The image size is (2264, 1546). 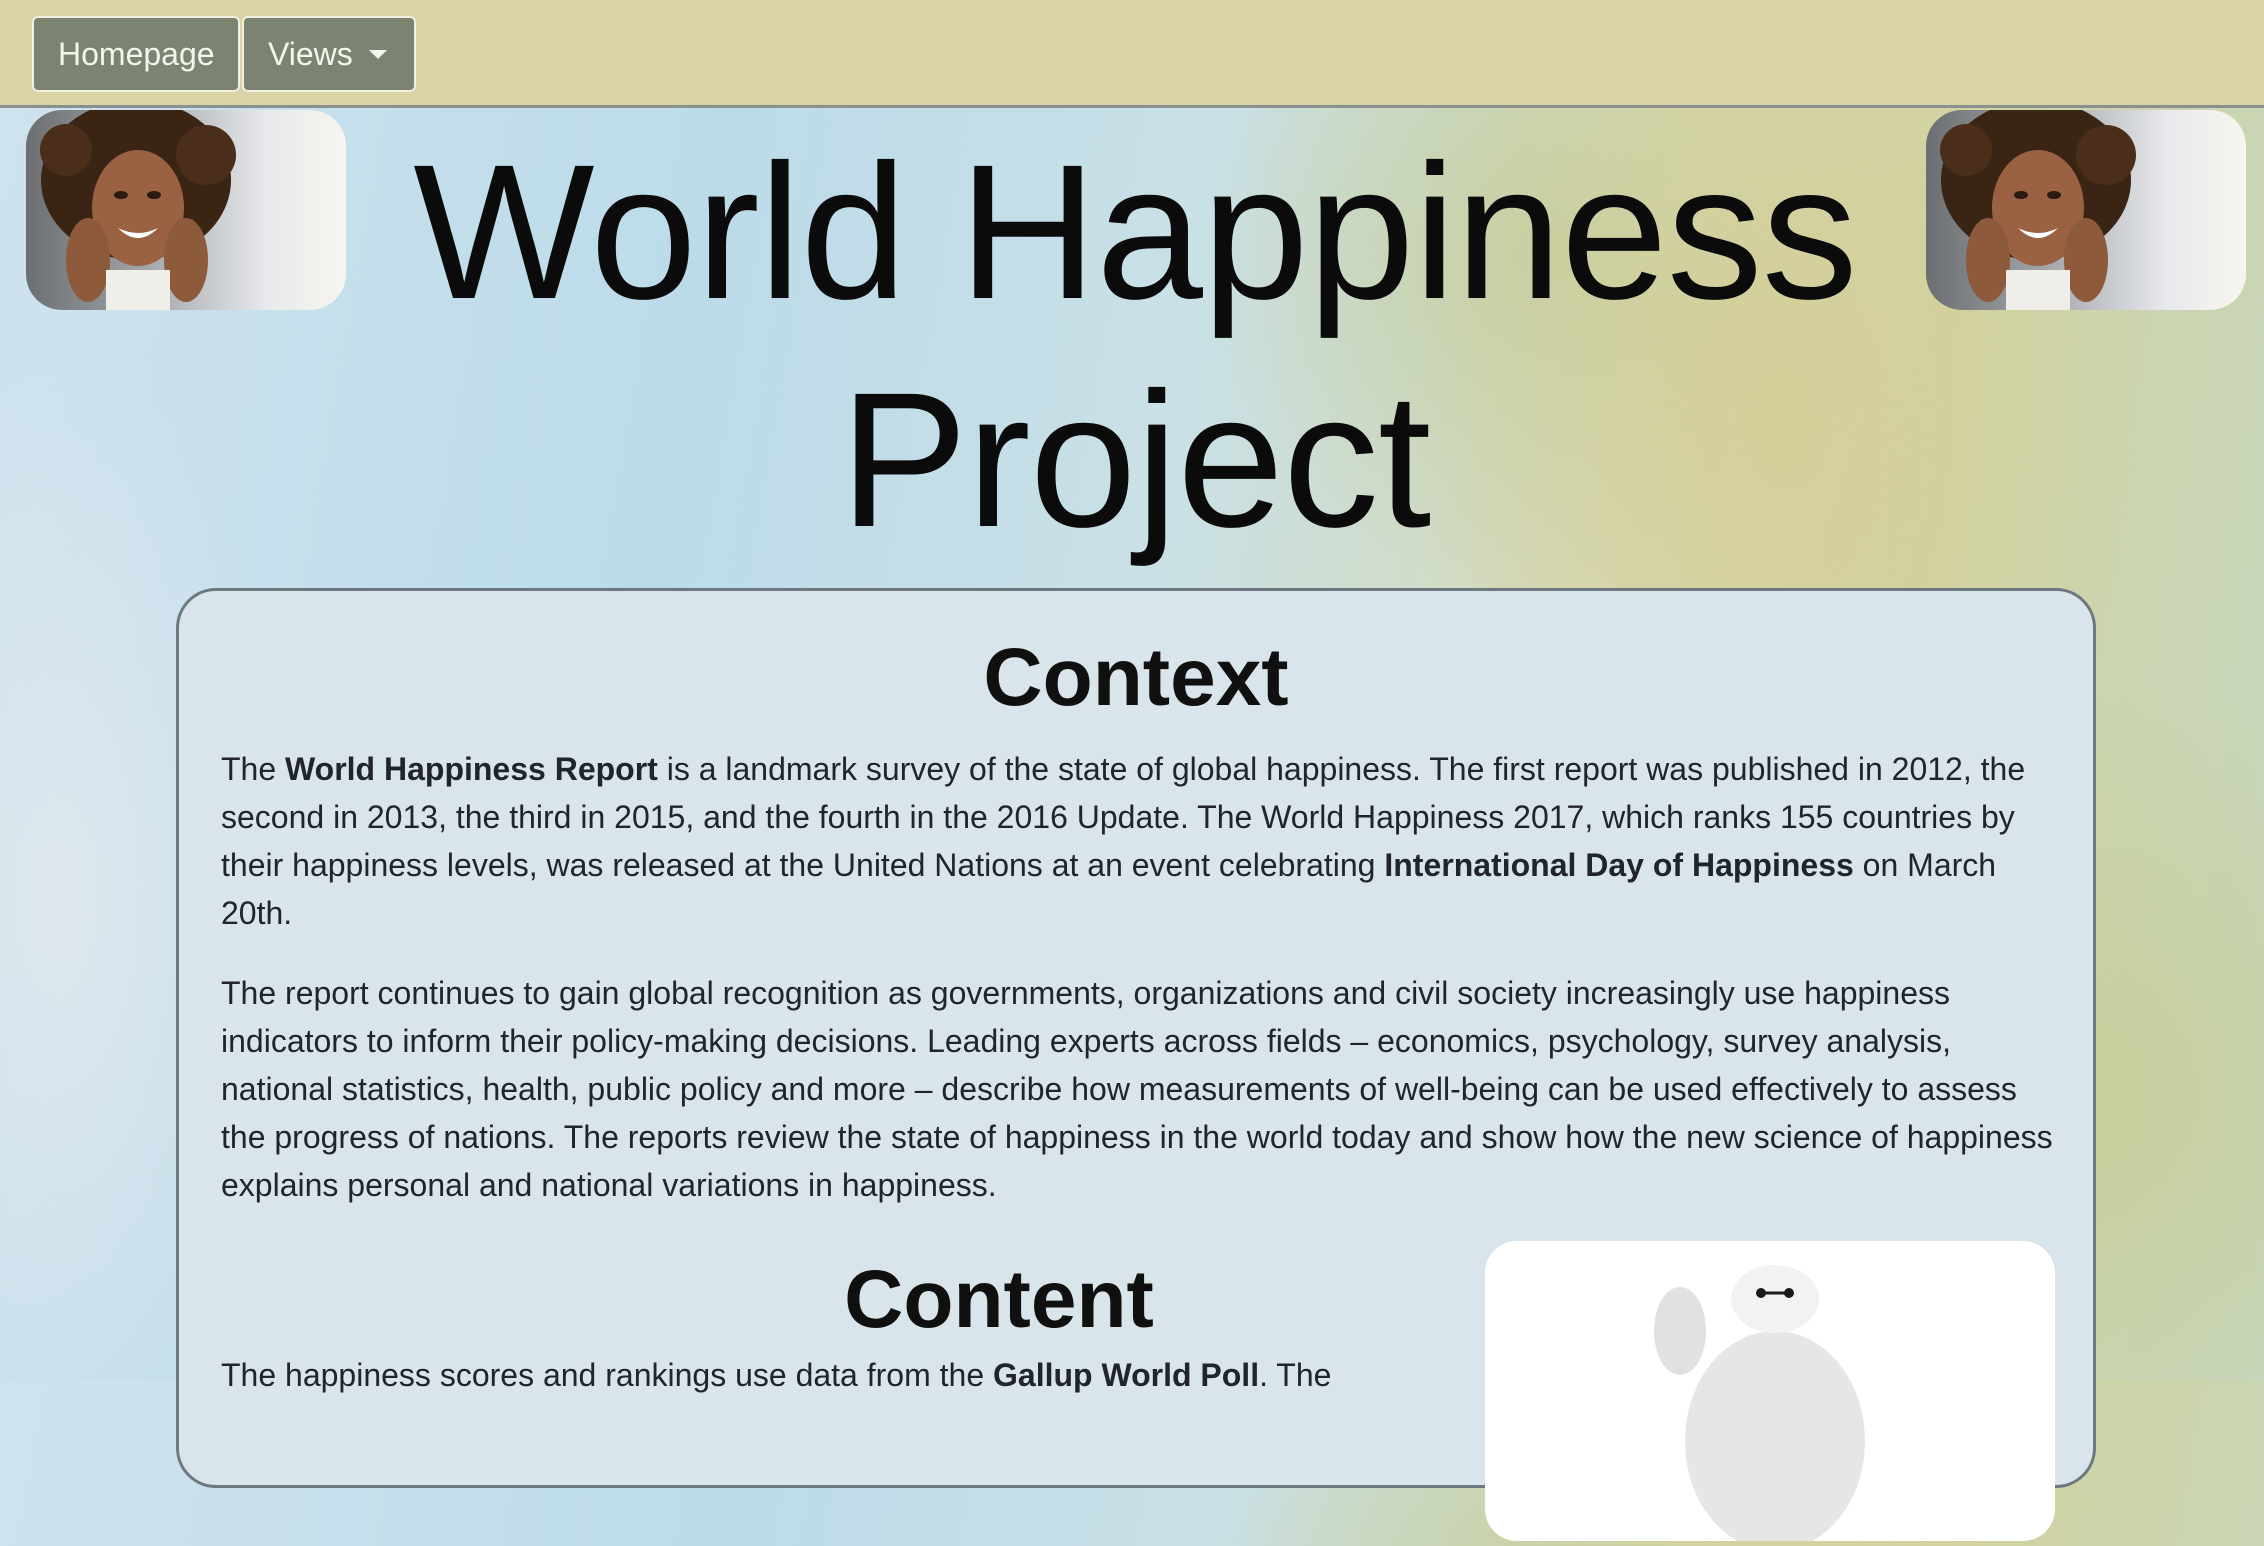 What do you see at coordinates (471, 769) in the screenshot?
I see `report-name-bold: World Happiness Report` at bounding box center [471, 769].